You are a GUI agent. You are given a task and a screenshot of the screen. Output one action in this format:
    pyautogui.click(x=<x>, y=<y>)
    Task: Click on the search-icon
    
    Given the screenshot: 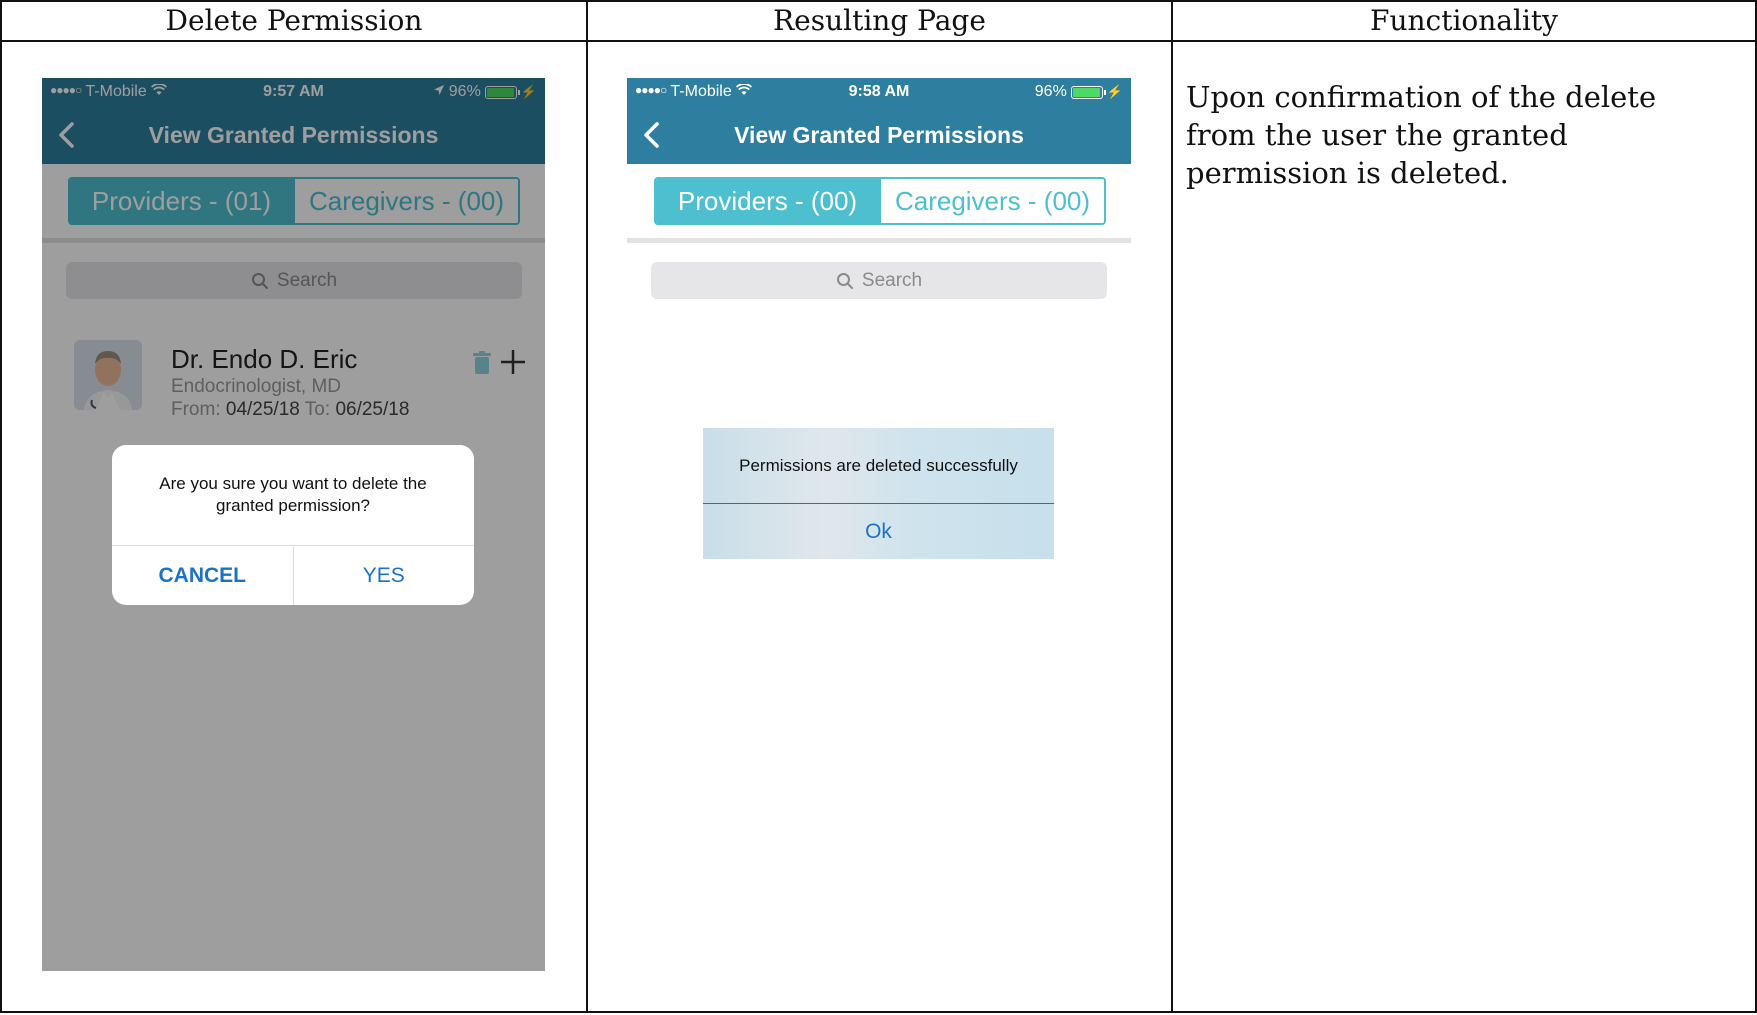 What is the action you would take?
    pyautogui.click(x=844, y=280)
    